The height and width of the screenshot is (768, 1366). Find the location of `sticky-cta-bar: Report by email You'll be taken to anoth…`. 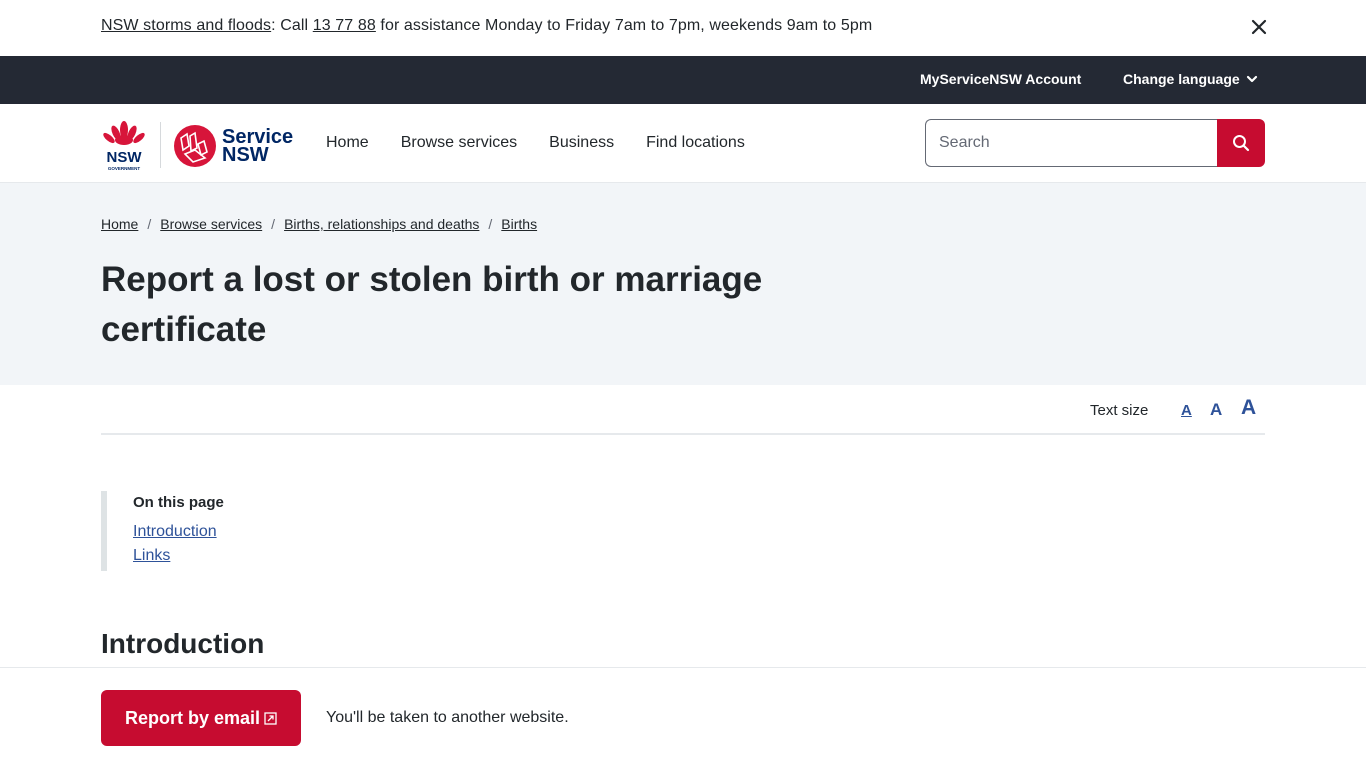

sticky-cta-bar: Report by email You'll be taken to anoth… is located at coordinates (683, 717).